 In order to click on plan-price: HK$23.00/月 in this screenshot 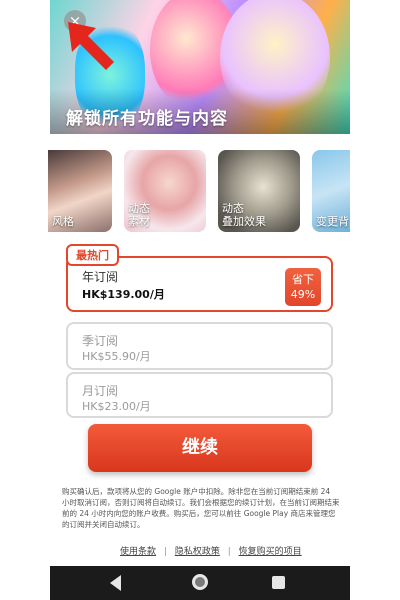, I will do `click(116, 406)`.